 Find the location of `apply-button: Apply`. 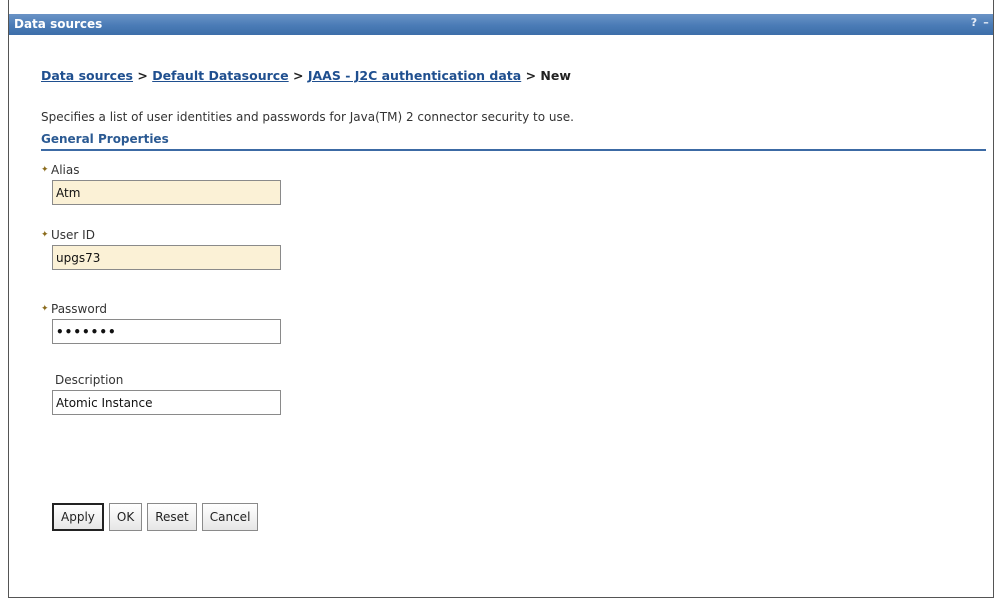

apply-button: Apply is located at coordinates (78, 517).